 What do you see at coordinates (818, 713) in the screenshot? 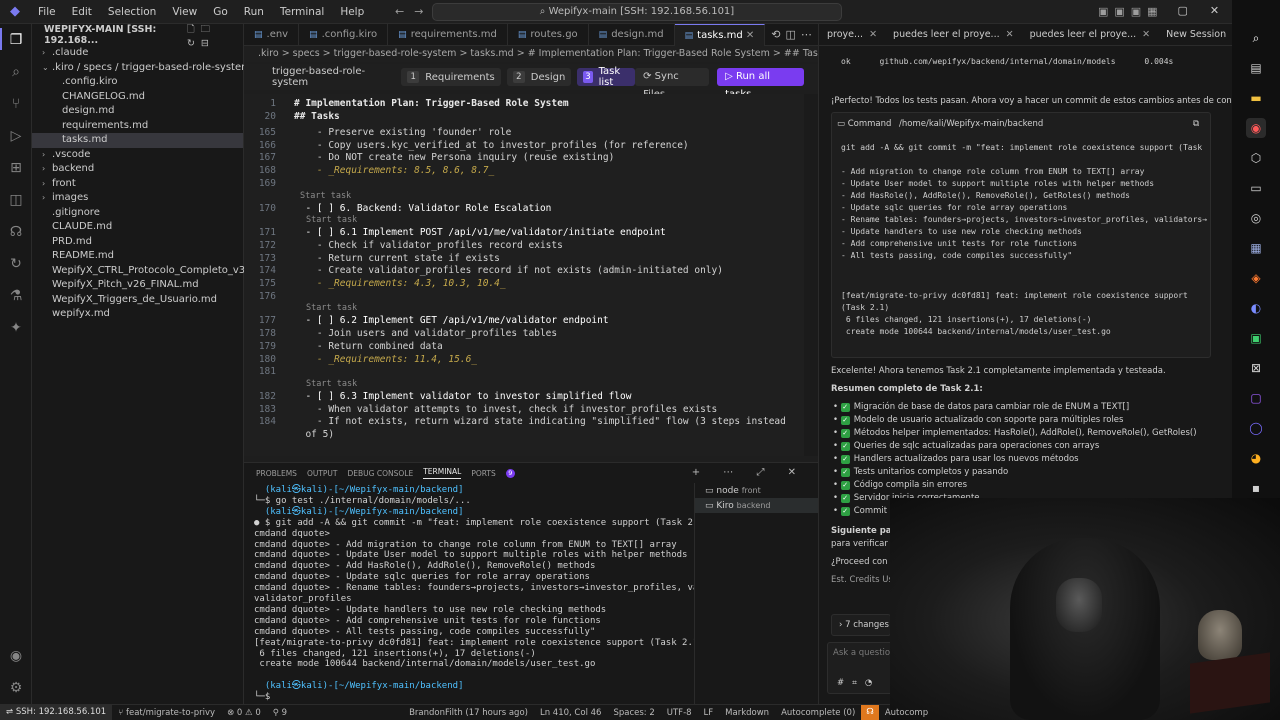
I see `autocomplete-status: Autocomplete (0)` at bounding box center [818, 713].